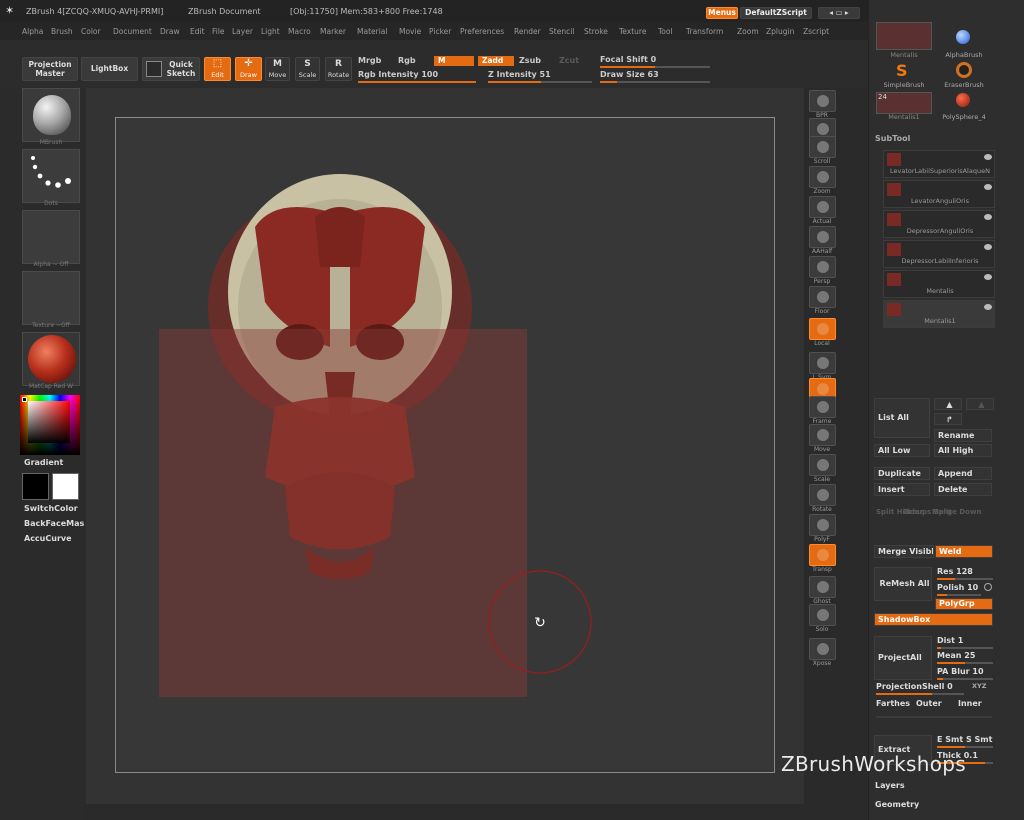 This screenshot has width=1024, height=820. Describe the element at coordinates (51, 508) in the screenshot. I see `switchcolor-button: SwitchColor` at that location.